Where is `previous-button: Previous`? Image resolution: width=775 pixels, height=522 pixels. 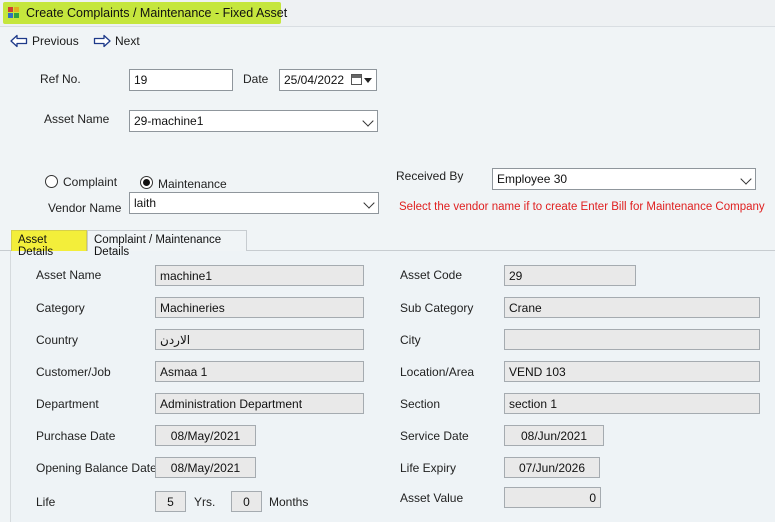
previous-button: Previous is located at coordinates (44, 41).